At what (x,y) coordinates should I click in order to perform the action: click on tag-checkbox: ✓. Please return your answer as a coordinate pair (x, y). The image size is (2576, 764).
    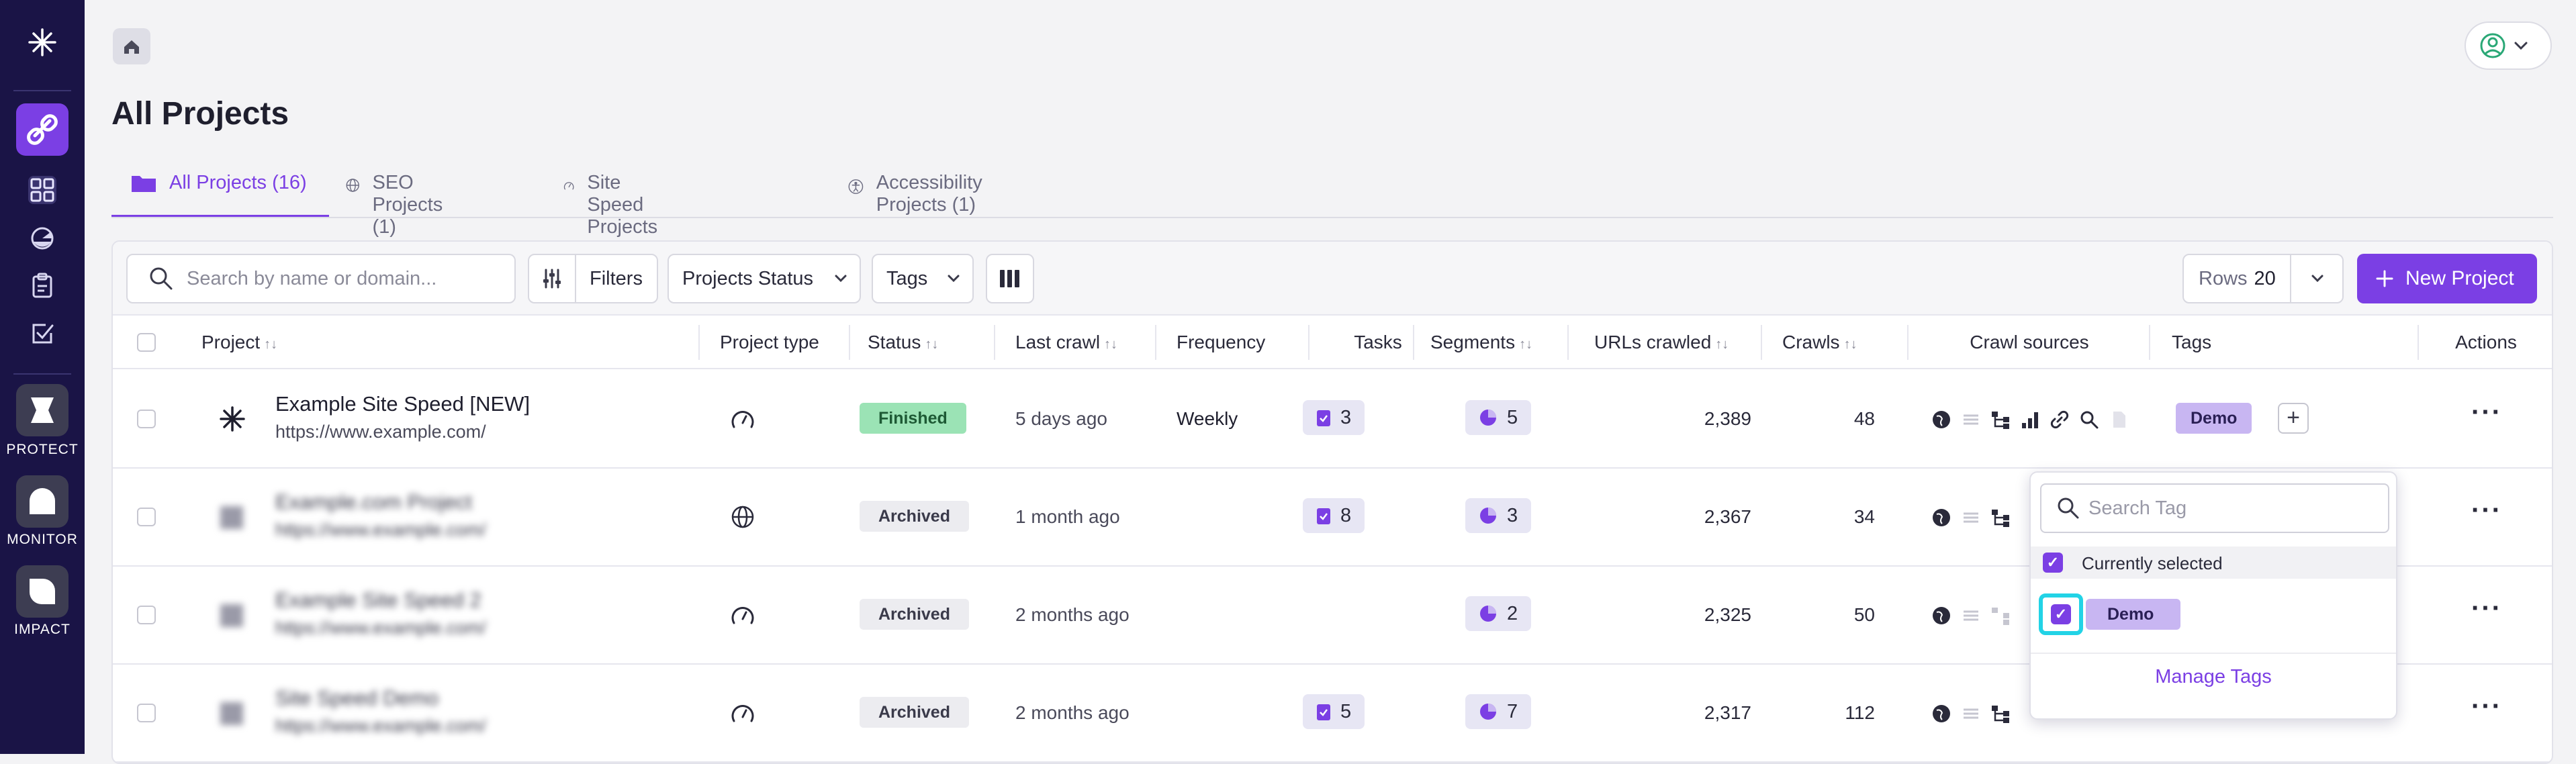
    Looking at the image, I should click on (2061, 614).